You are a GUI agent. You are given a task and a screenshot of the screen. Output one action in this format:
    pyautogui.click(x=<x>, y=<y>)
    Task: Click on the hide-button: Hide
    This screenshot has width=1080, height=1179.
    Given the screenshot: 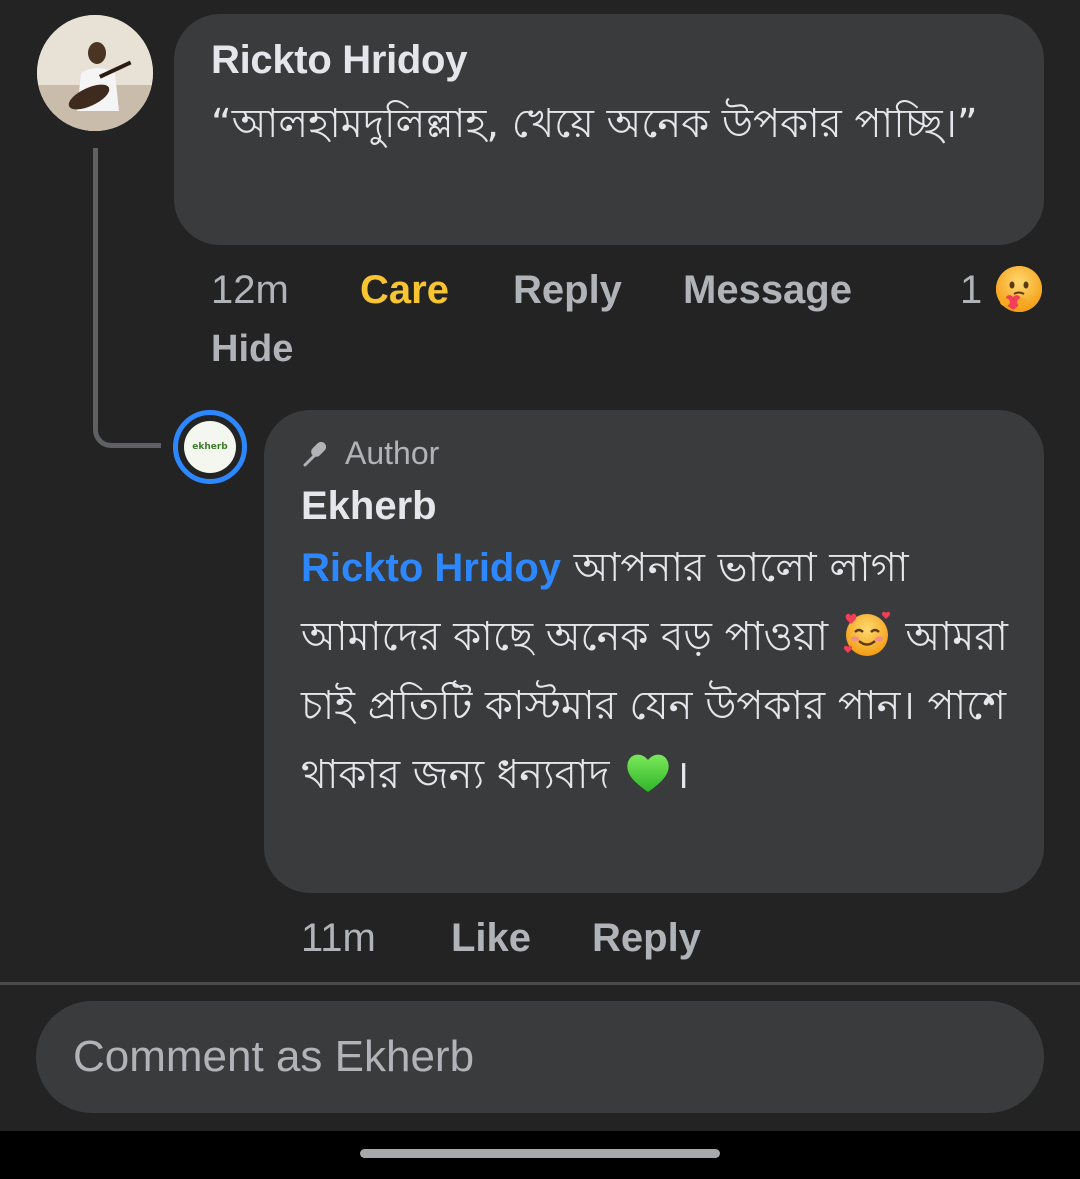 What is the action you would take?
    pyautogui.click(x=252, y=349)
    